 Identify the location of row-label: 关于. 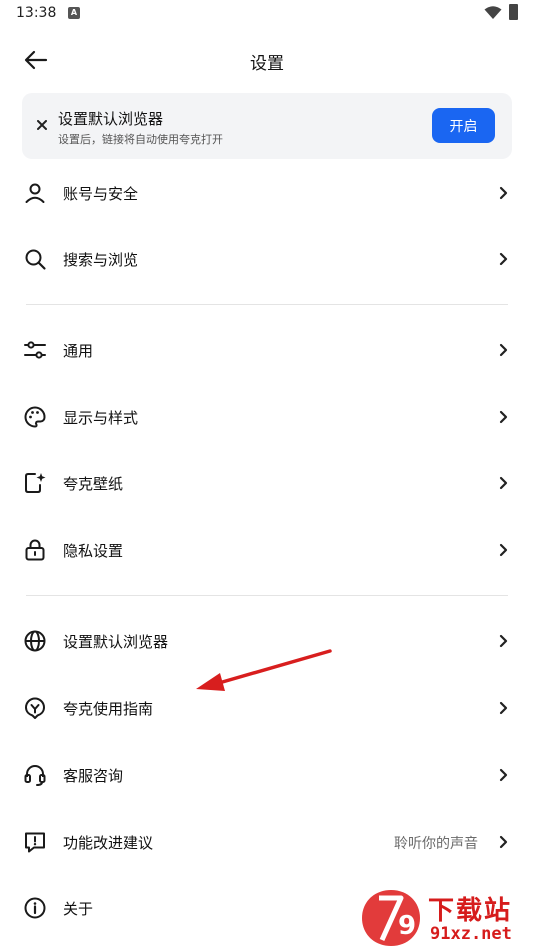
(78, 909).